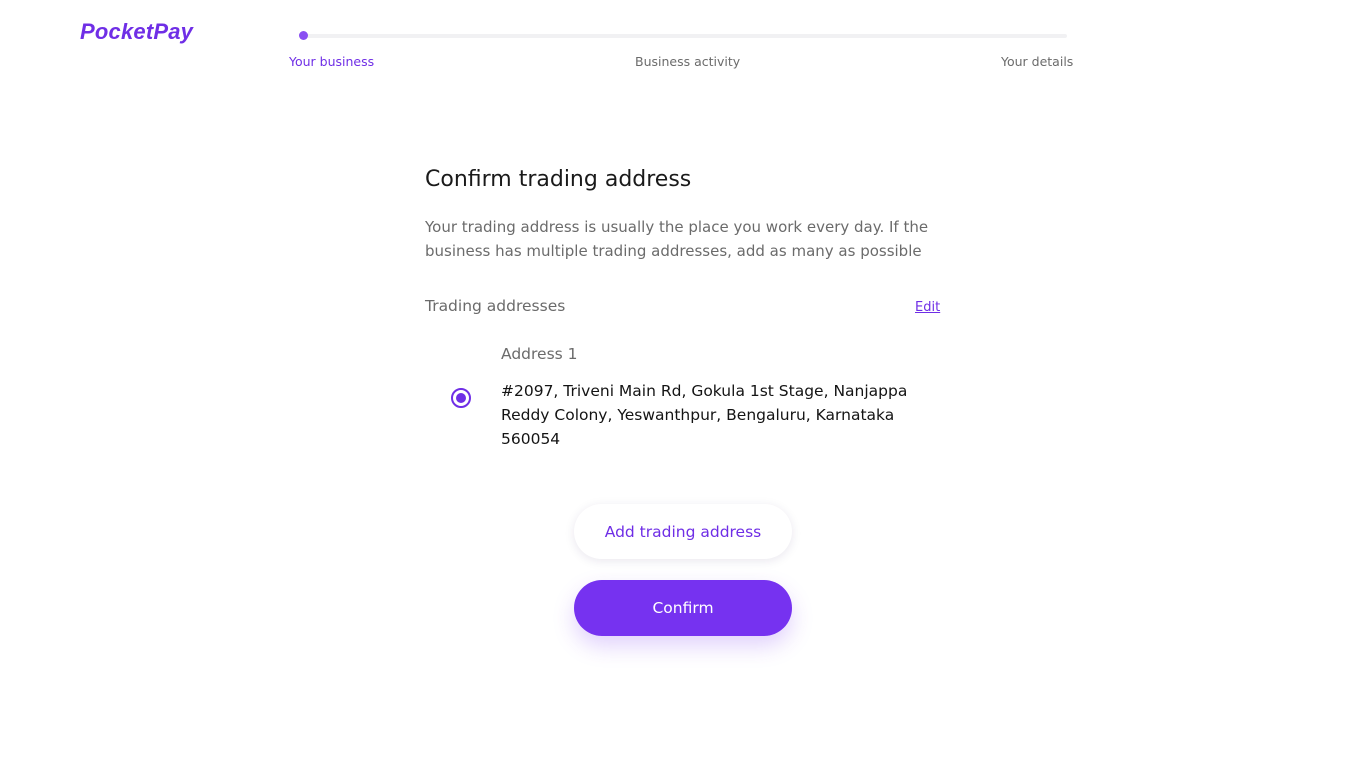 This screenshot has width=1366, height=768. I want to click on page-title: Confirm trading address, so click(558, 179).